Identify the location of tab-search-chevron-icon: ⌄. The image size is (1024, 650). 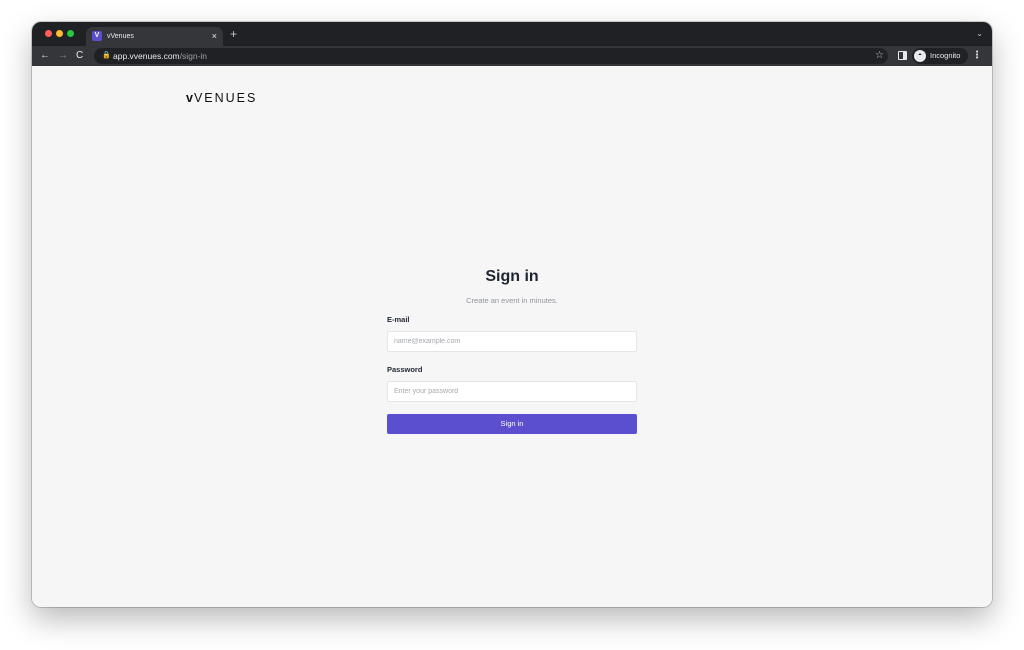
(979, 34).